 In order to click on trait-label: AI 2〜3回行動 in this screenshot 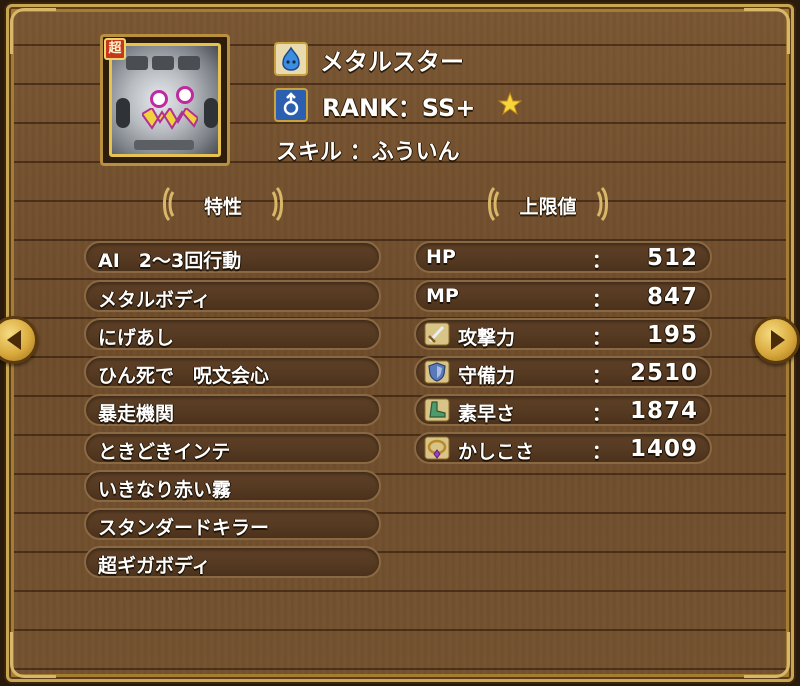, I will do `click(170, 261)`.